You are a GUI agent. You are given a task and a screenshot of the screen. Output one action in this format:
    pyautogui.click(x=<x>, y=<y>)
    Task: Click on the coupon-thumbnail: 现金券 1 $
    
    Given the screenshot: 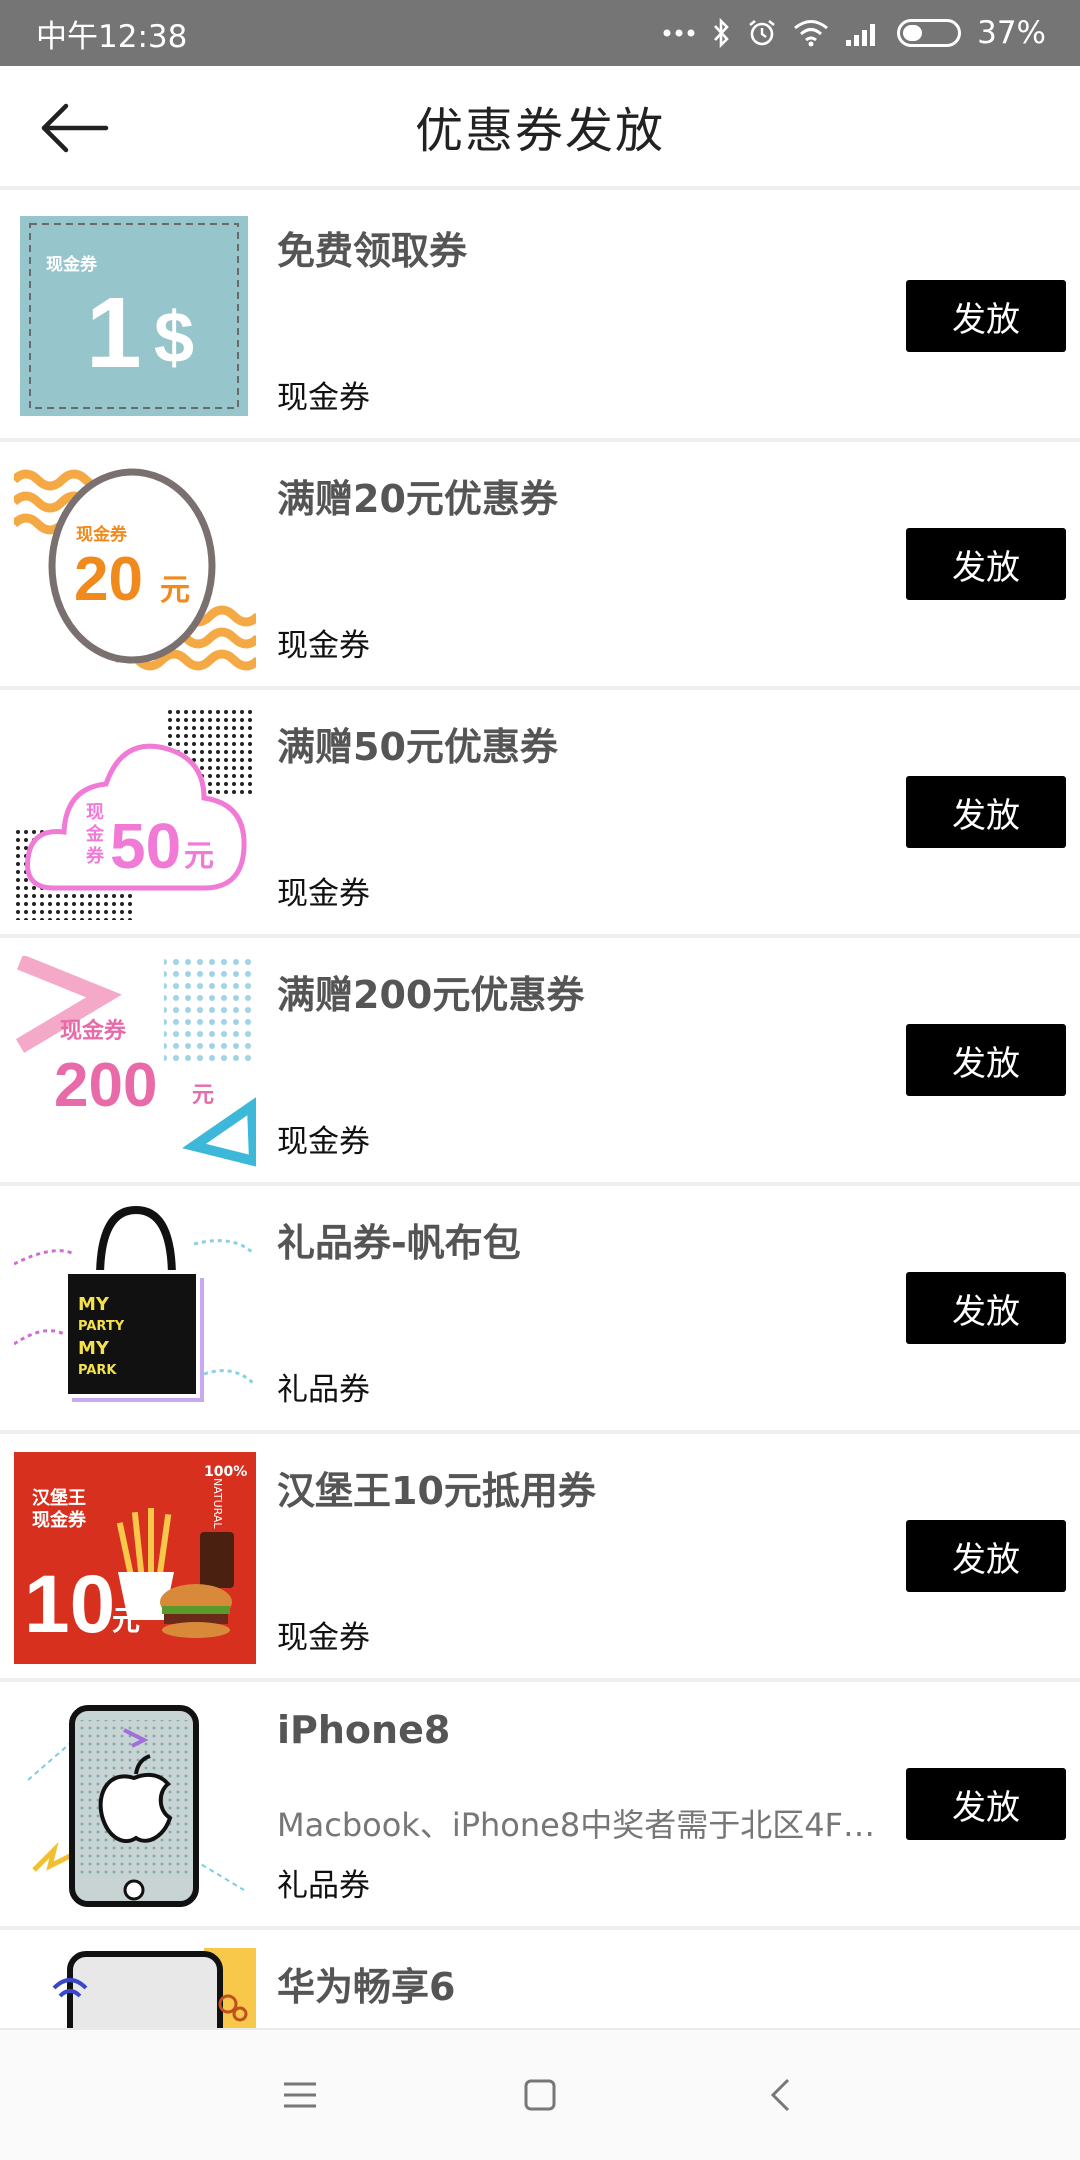 What is the action you would take?
    pyautogui.click(x=135, y=318)
    